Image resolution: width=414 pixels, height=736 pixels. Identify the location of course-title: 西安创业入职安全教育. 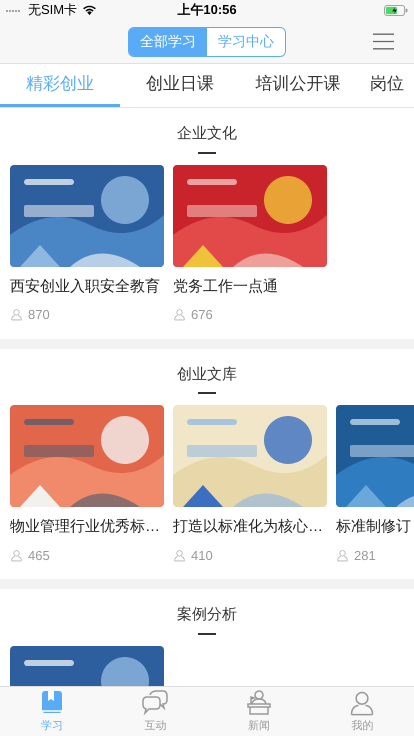
(85, 286).